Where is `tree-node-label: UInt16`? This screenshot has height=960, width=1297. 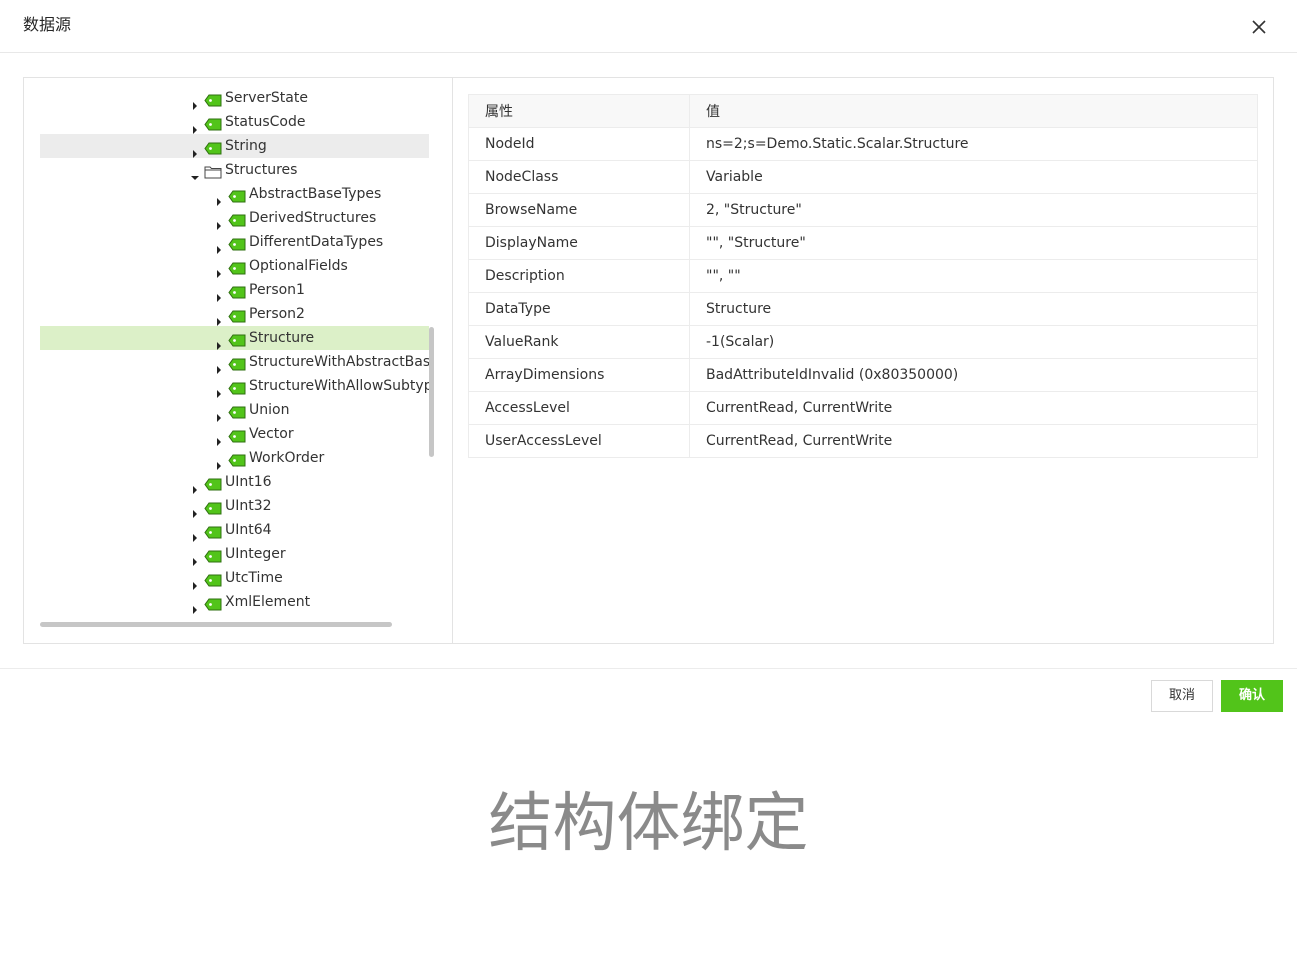 tree-node-label: UInt16 is located at coordinates (248, 482).